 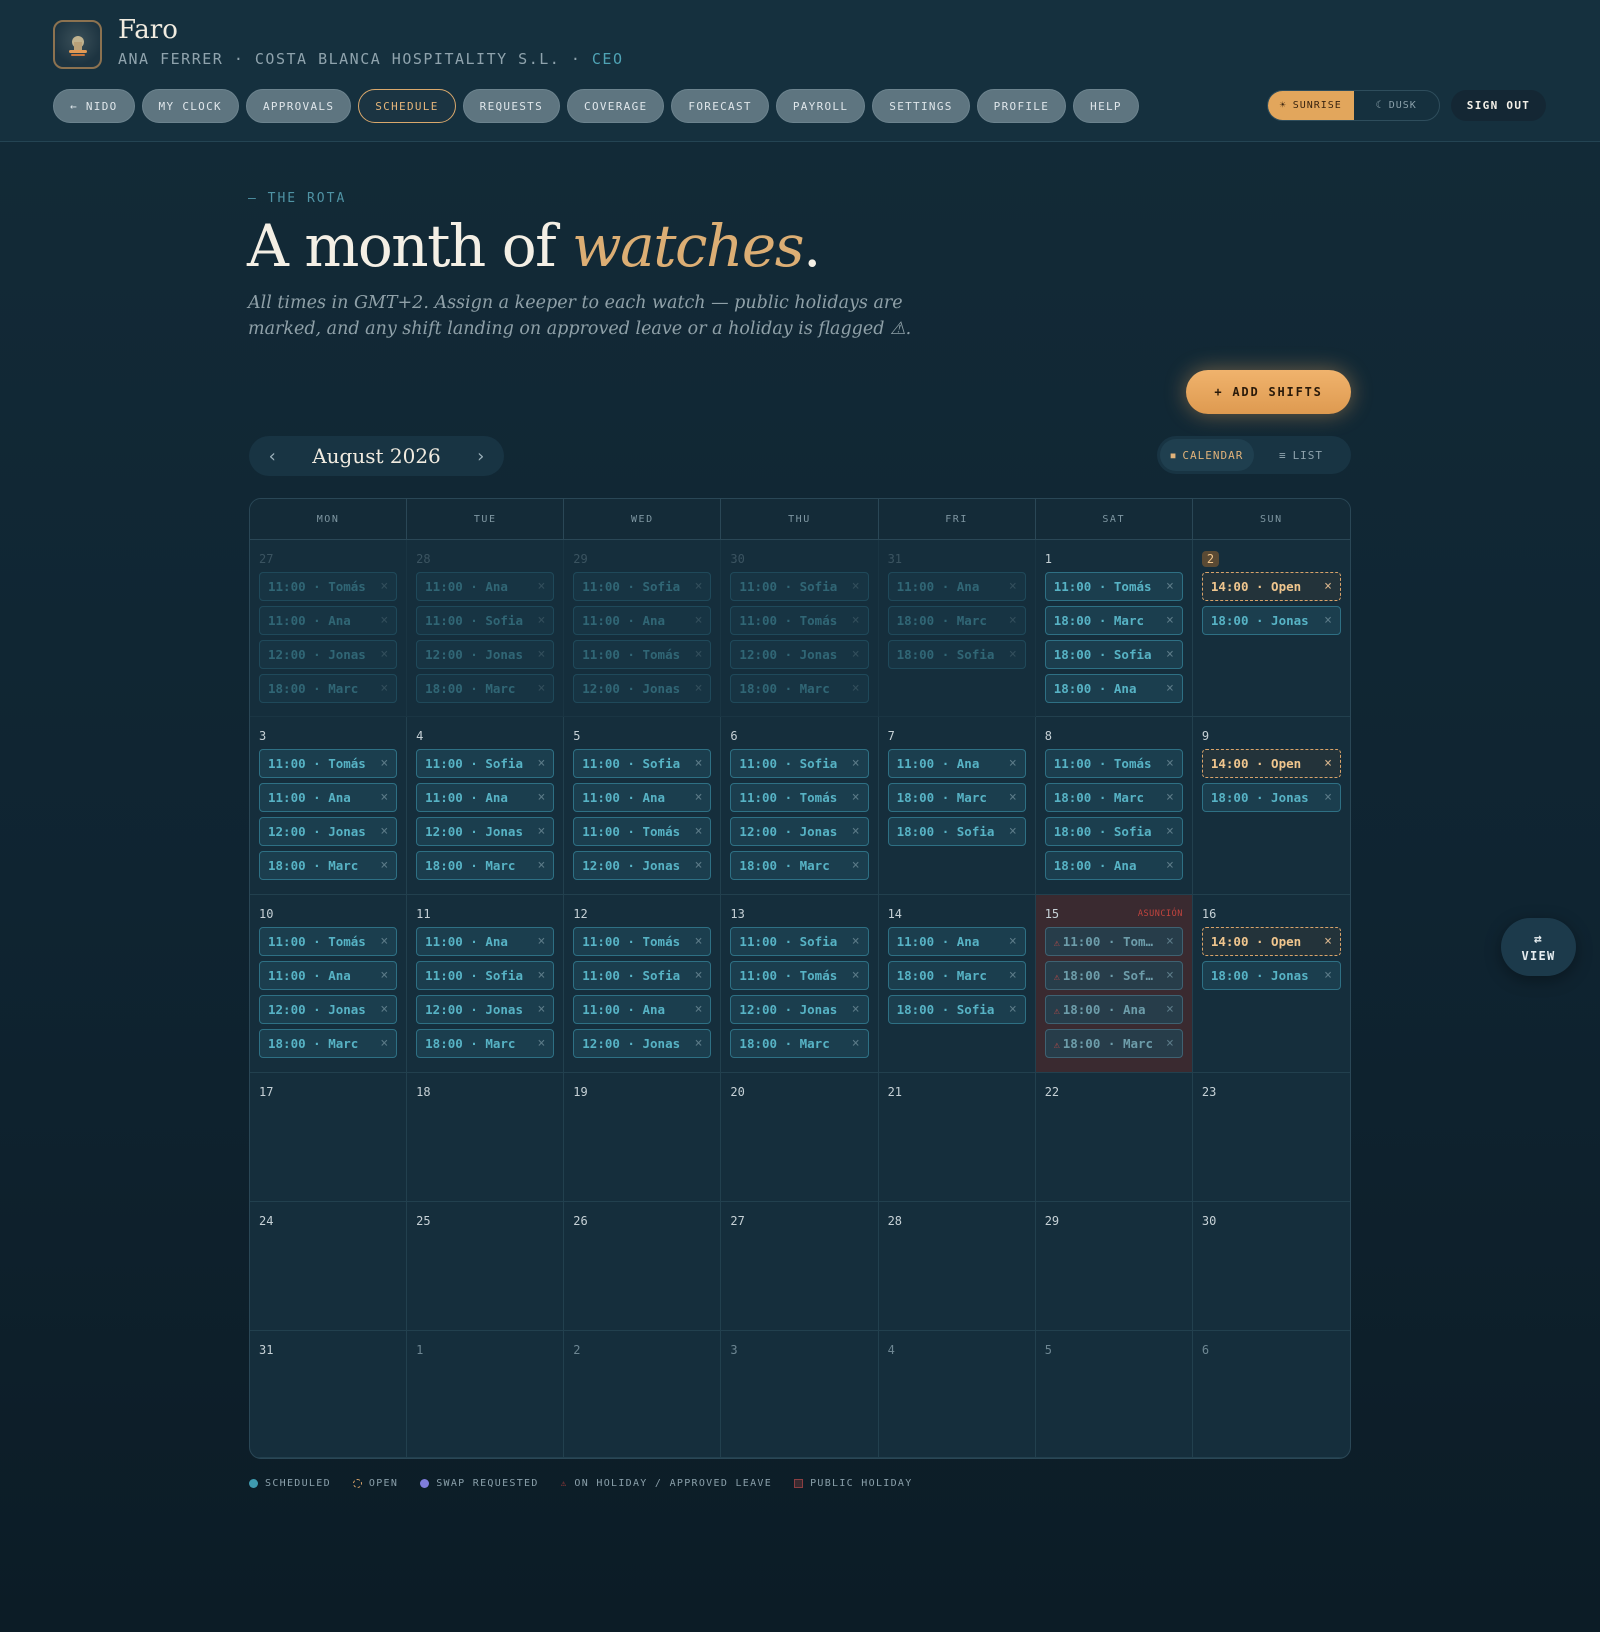 I want to click on day-cell: 20, so click(x=800, y=1137).